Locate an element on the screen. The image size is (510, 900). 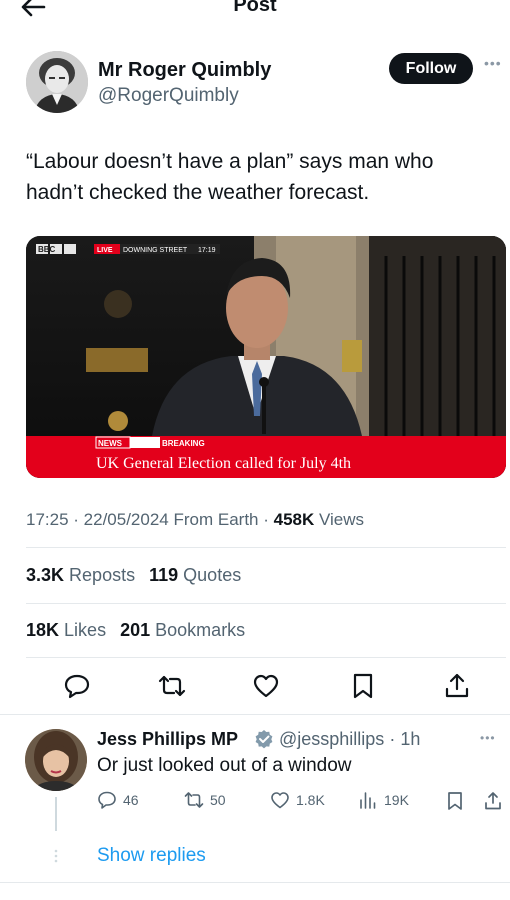
reply-likes-count: 1.8K is located at coordinates (310, 800).